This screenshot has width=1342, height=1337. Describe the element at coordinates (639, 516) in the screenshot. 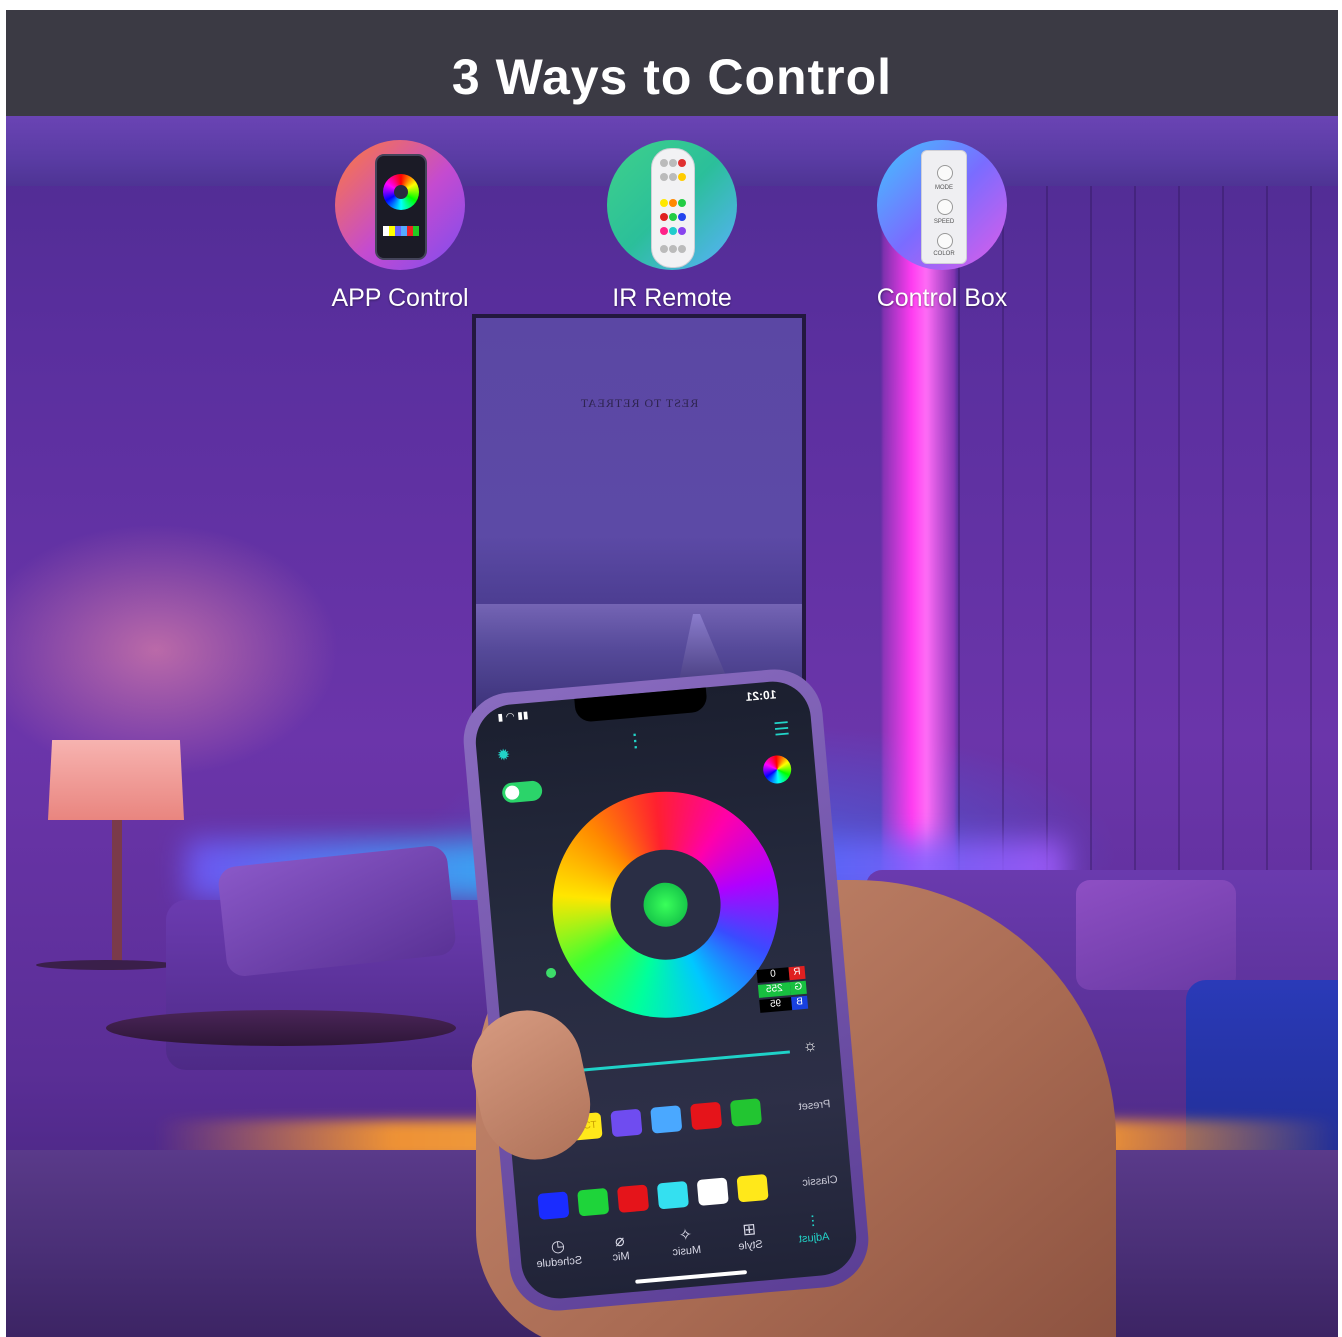

I see `wall-poster: REST TO RETREAT` at that location.